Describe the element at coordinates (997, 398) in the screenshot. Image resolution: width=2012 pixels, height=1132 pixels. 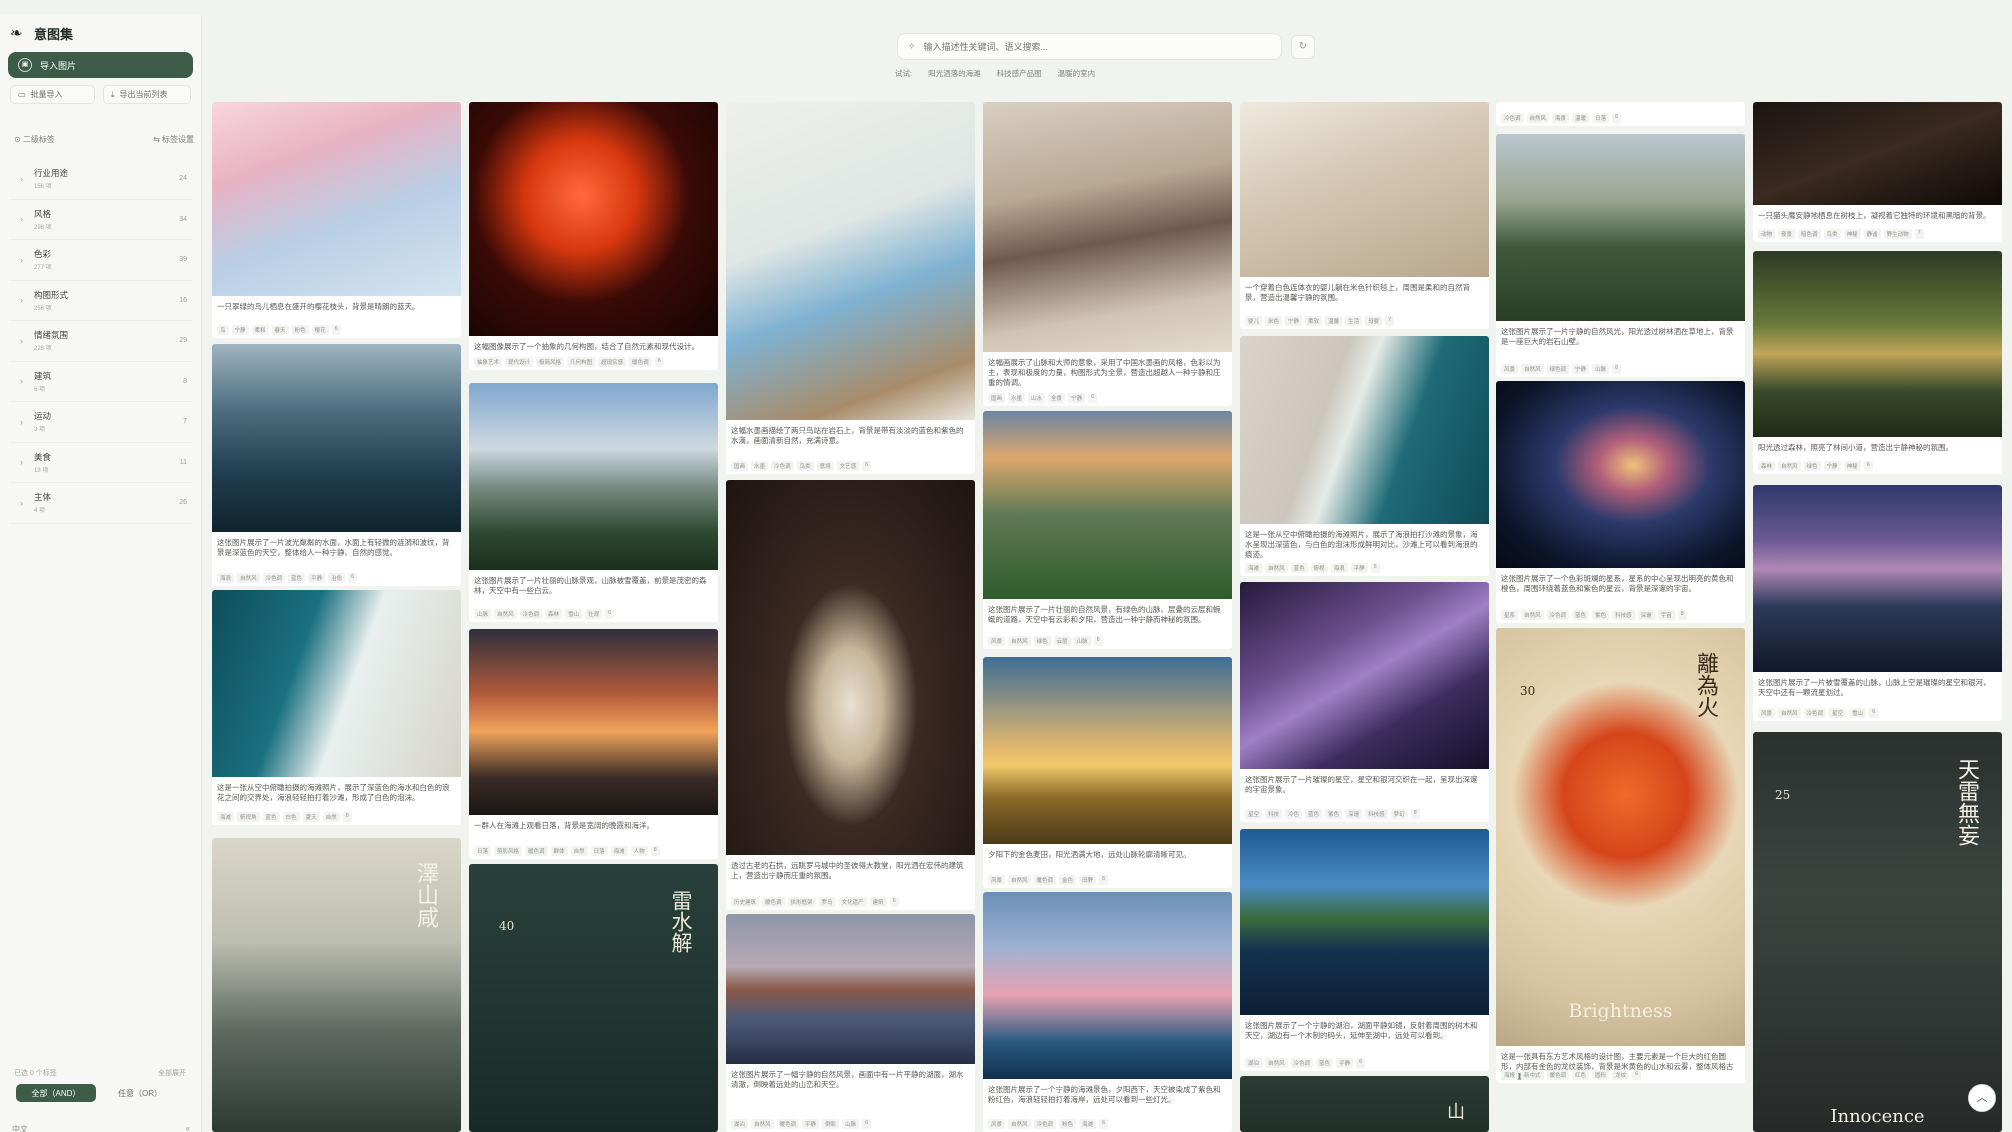
I see `image-tag: 国画` at that location.